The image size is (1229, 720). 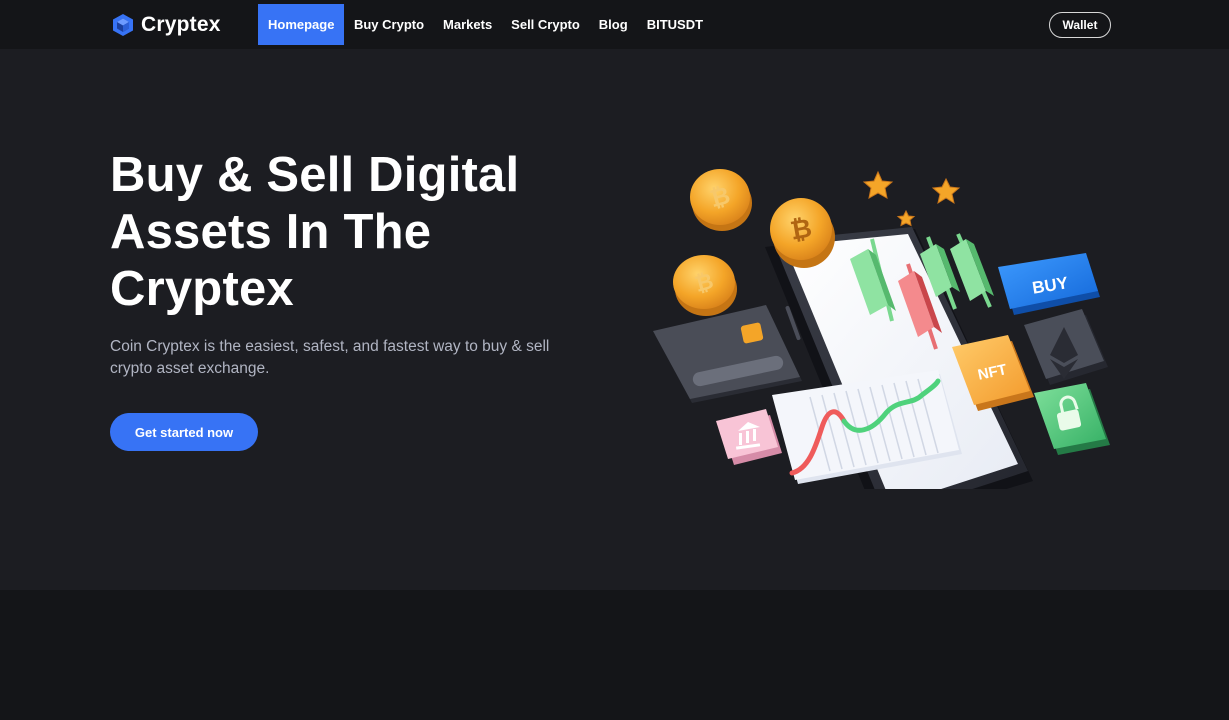 I want to click on lock-icon, so click(x=1072, y=419).